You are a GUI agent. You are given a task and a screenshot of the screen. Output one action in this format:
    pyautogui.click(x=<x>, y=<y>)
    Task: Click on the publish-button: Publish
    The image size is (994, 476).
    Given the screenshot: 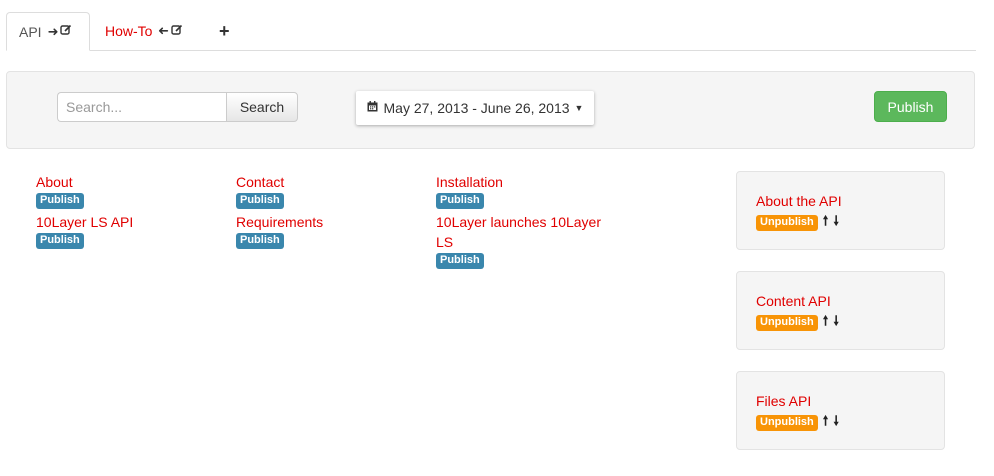 What is the action you would take?
    pyautogui.click(x=910, y=106)
    